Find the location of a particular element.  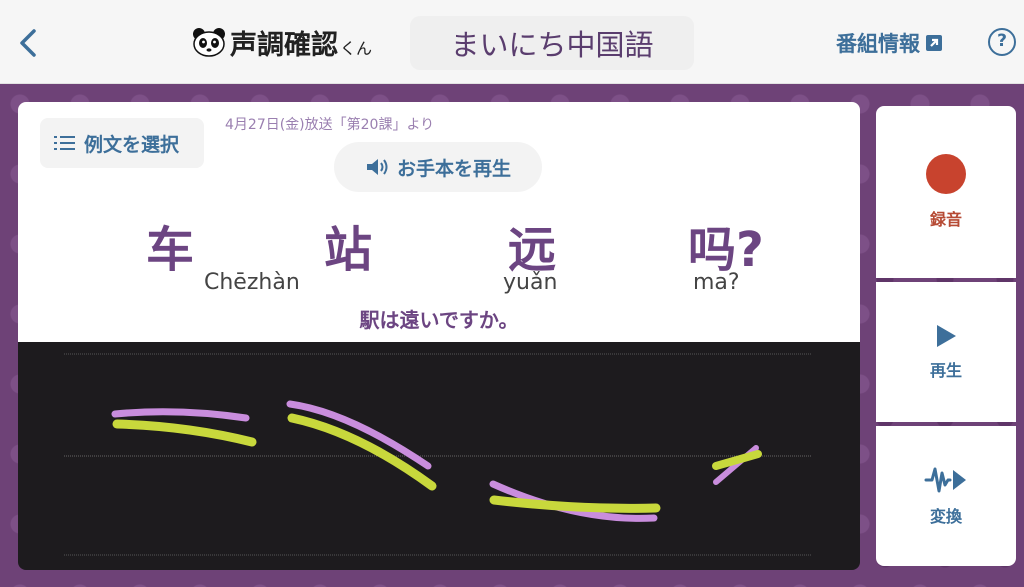

panda-icon is located at coordinates (209, 42).